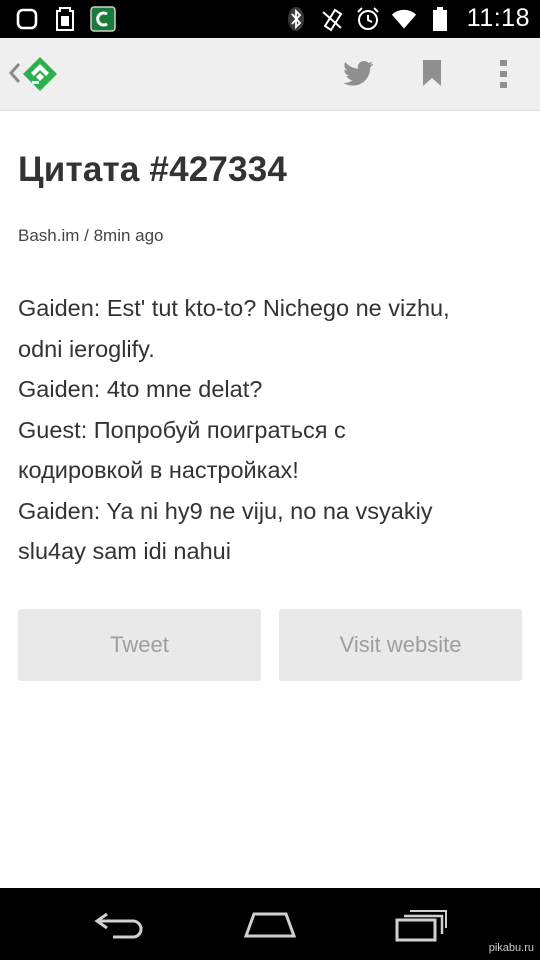 This screenshot has width=540, height=960. I want to click on watermark: pikabu.ru, so click(511, 948).